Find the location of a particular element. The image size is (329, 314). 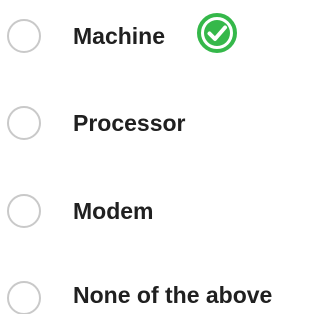

option-label: None of the above is located at coordinates (173, 295).